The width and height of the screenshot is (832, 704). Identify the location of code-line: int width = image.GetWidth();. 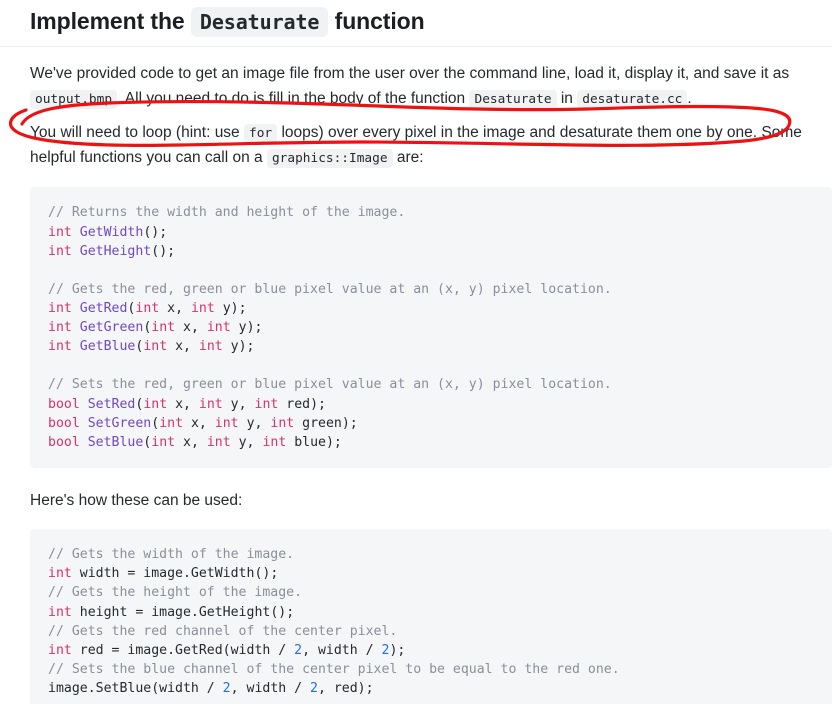
(440, 573).